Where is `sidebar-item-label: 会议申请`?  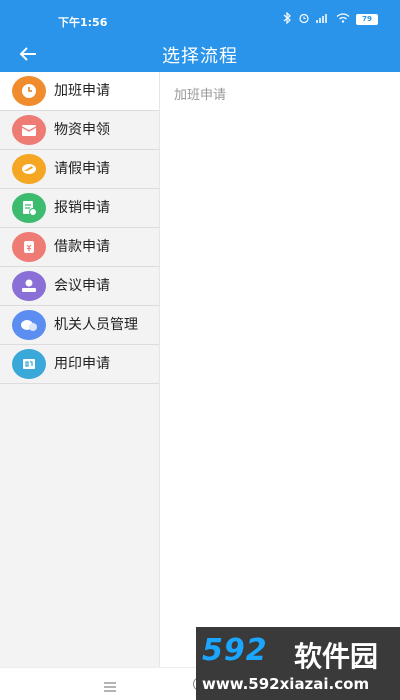
sidebar-item-label: 会议申请 is located at coordinates (82, 286).